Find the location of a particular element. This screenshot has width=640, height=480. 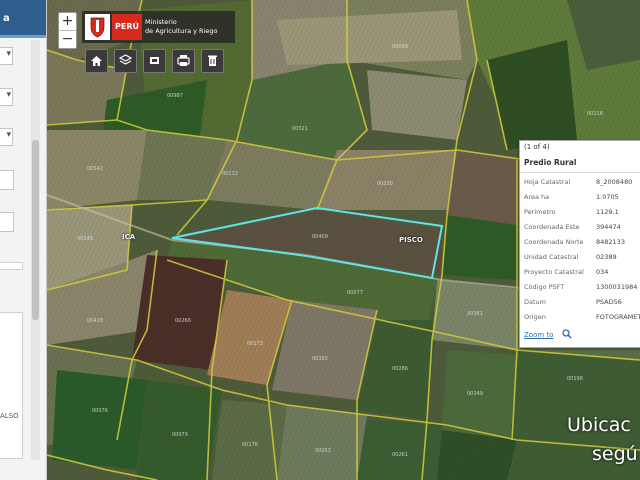

svg-text: 00218 is located at coordinates (595, 114).